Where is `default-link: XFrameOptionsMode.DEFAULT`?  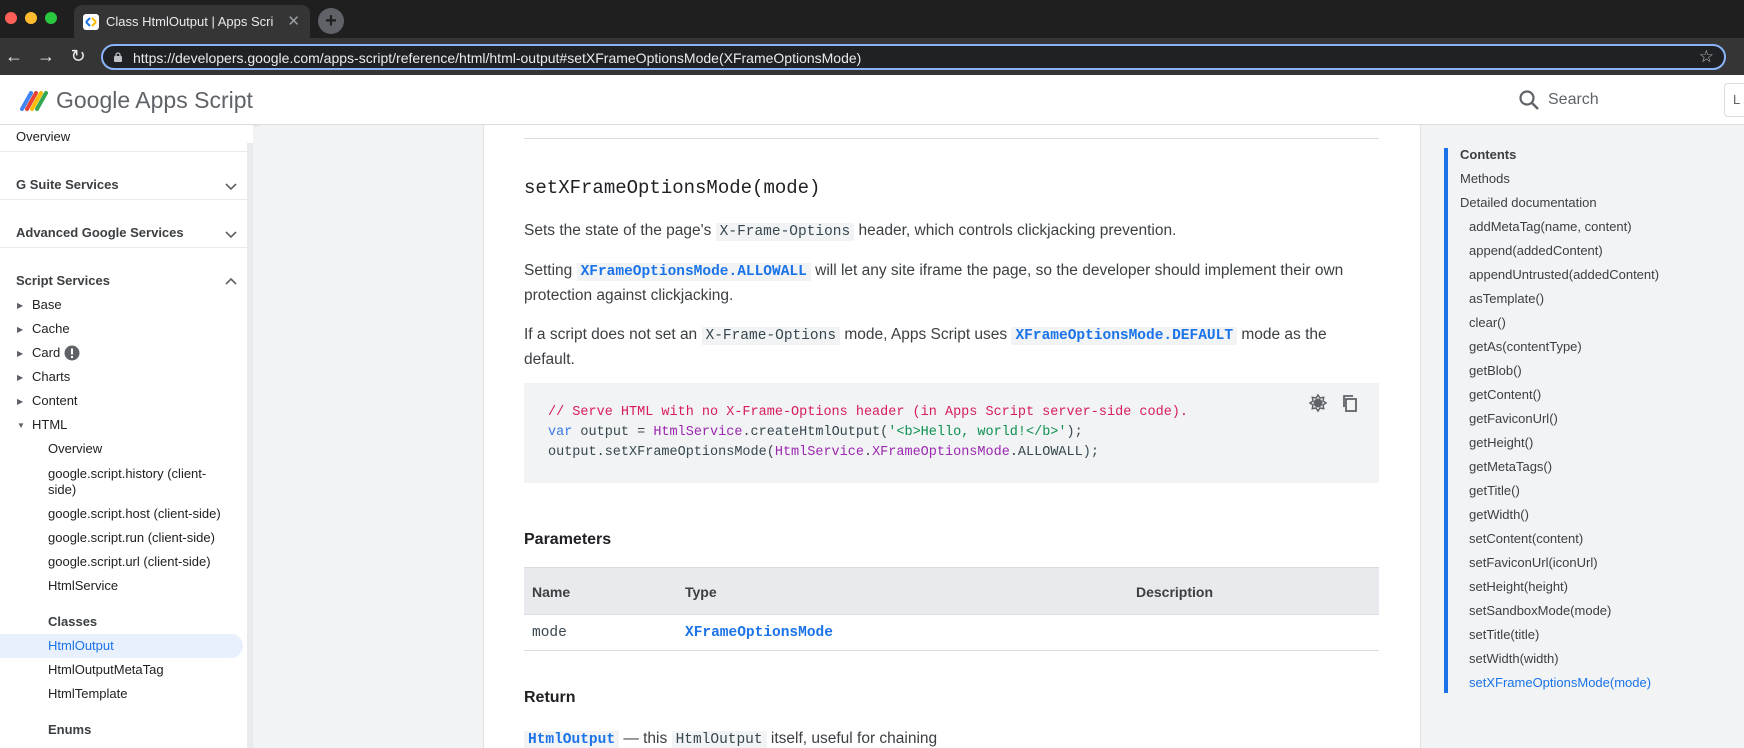 default-link: XFrameOptionsMode.DEFAULT is located at coordinates (1124, 336).